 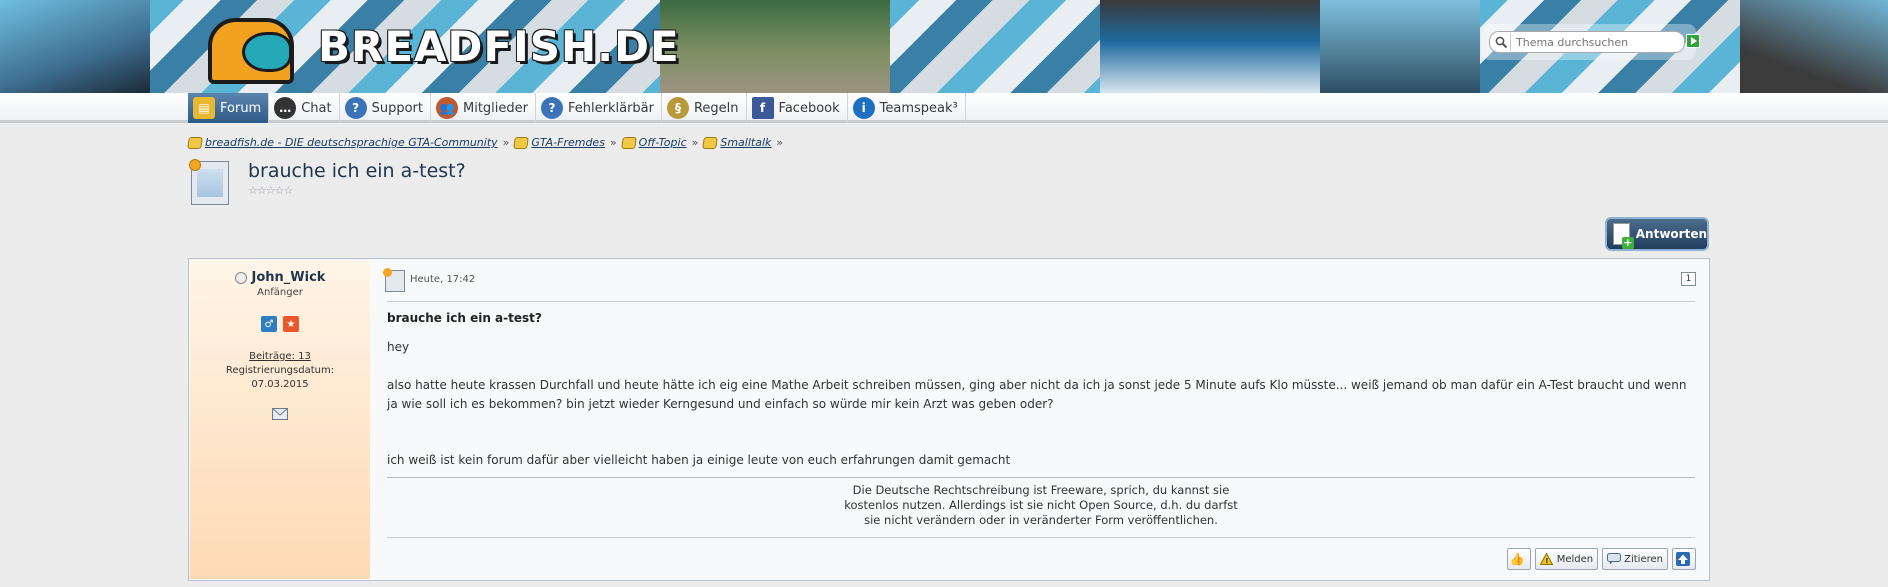 I want to click on signature-divider, so click(x=1041, y=477).